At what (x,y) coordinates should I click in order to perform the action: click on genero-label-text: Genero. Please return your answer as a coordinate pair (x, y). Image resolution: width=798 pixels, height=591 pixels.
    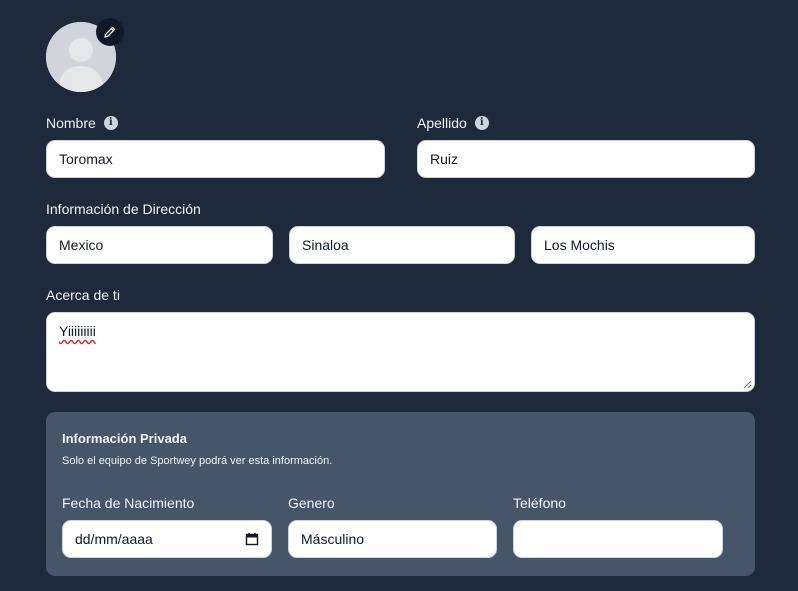
    Looking at the image, I should click on (311, 503).